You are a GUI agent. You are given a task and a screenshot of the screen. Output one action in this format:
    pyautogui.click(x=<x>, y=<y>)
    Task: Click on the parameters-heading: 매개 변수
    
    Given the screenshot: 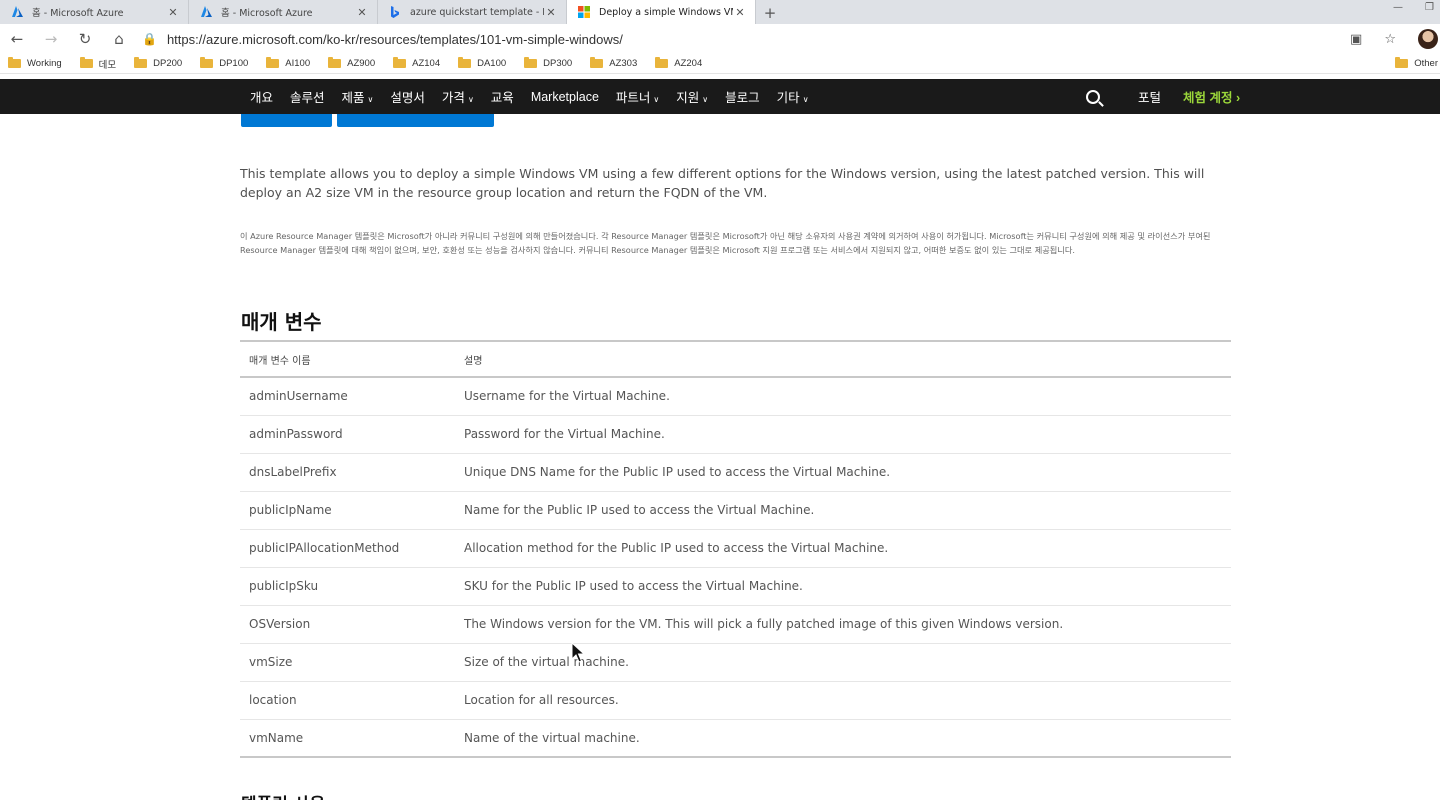 What is the action you would take?
    pyautogui.click(x=281, y=322)
    